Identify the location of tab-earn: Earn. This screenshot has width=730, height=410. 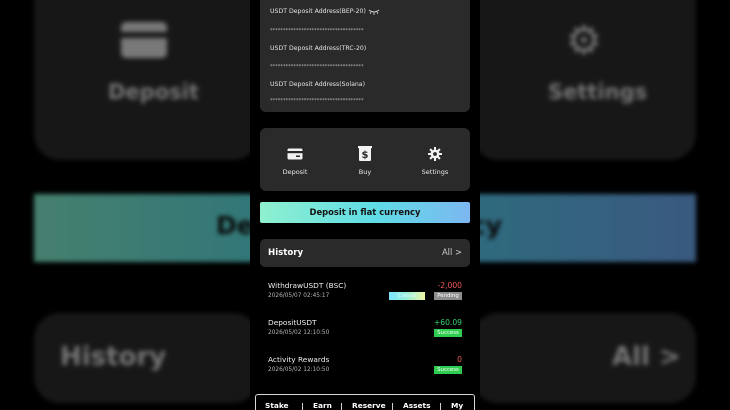
(322, 405).